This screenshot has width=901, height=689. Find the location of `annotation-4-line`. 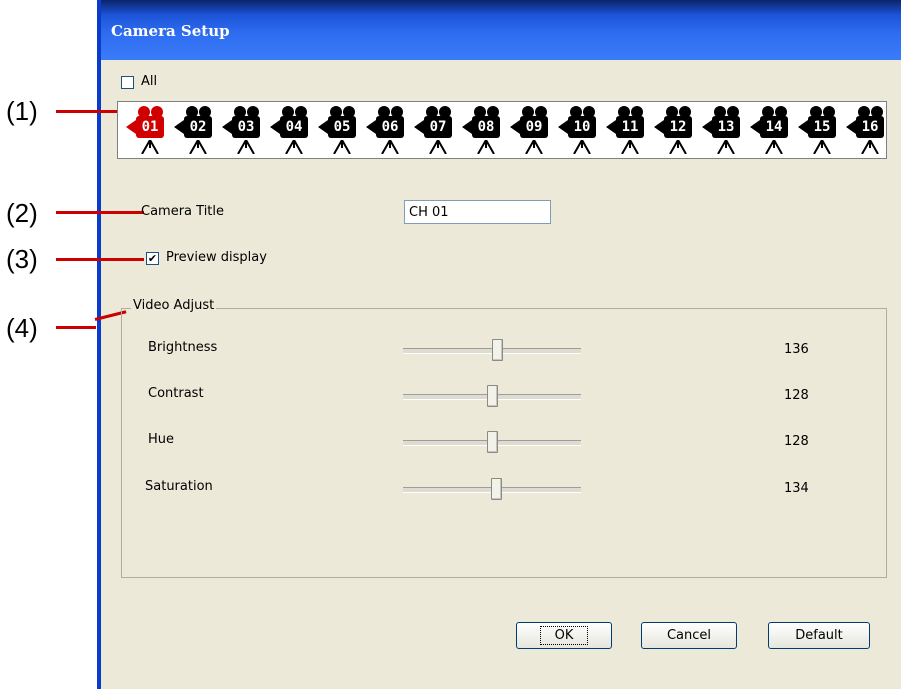

annotation-4-line is located at coordinates (76, 327).